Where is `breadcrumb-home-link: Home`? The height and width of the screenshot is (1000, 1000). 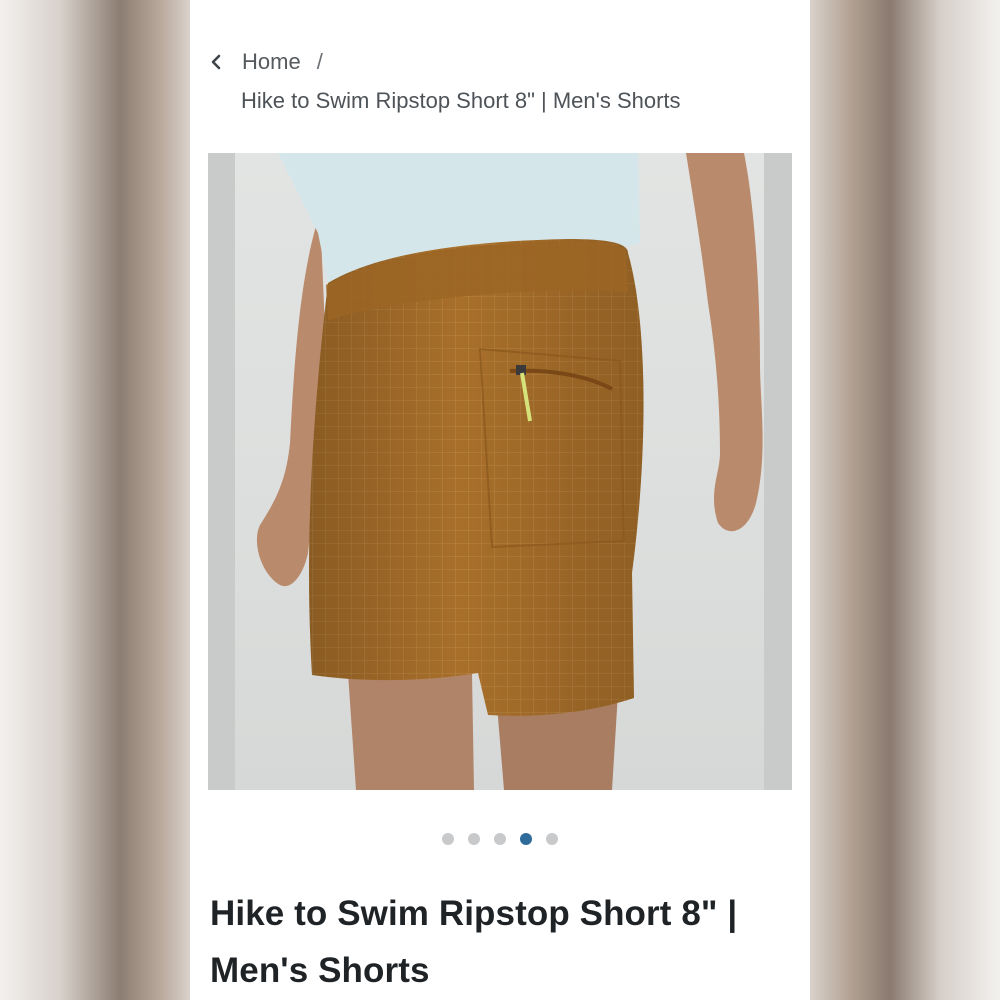
breadcrumb-home-link: Home is located at coordinates (271, 62).